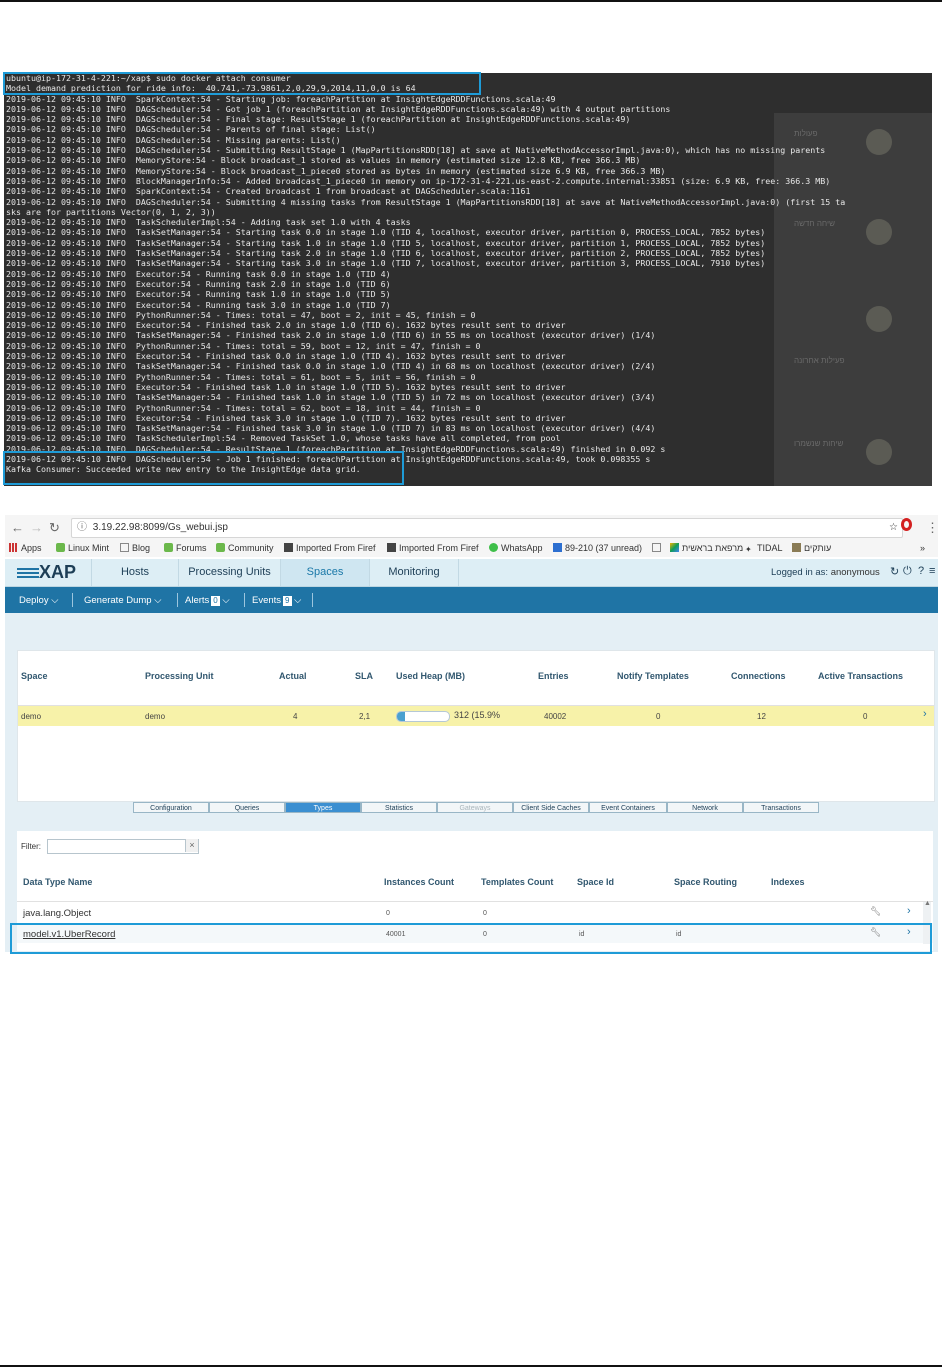  I want to click on tab-types: Types, so click(323, 807).